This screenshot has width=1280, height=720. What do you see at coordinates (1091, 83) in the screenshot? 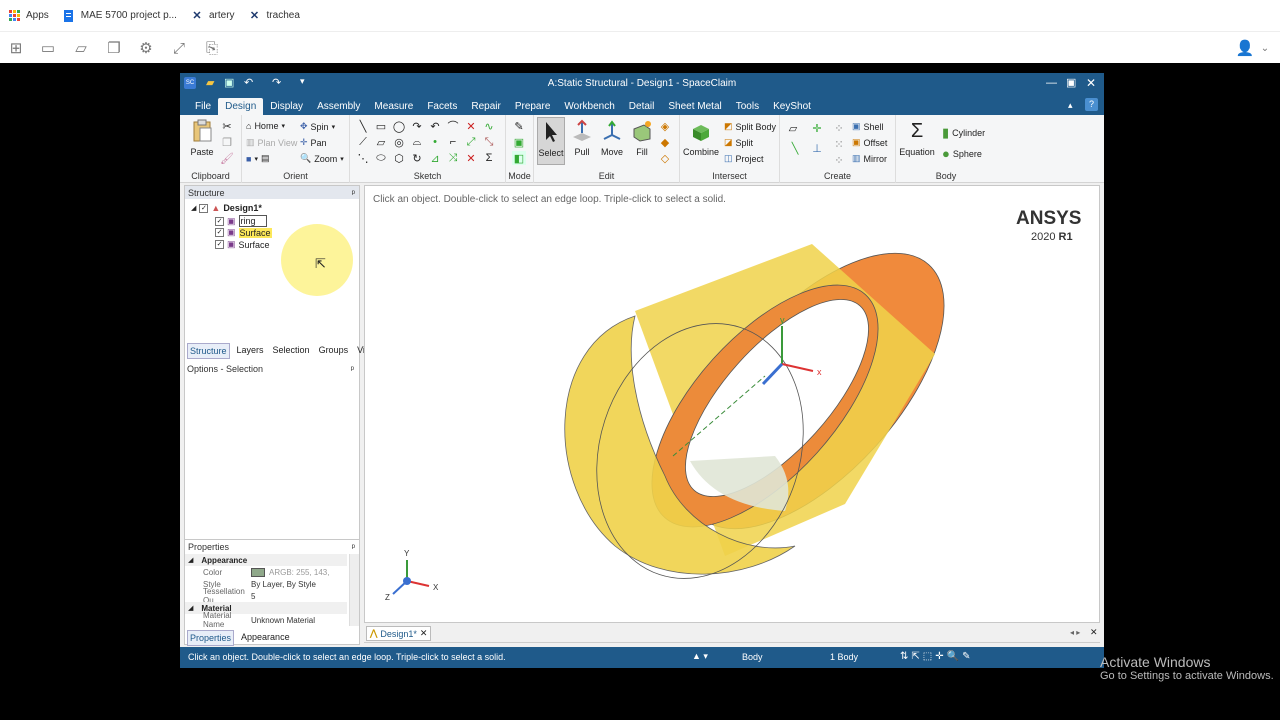
I see `close-icon: ✕` at bounding box center [1091, 83].